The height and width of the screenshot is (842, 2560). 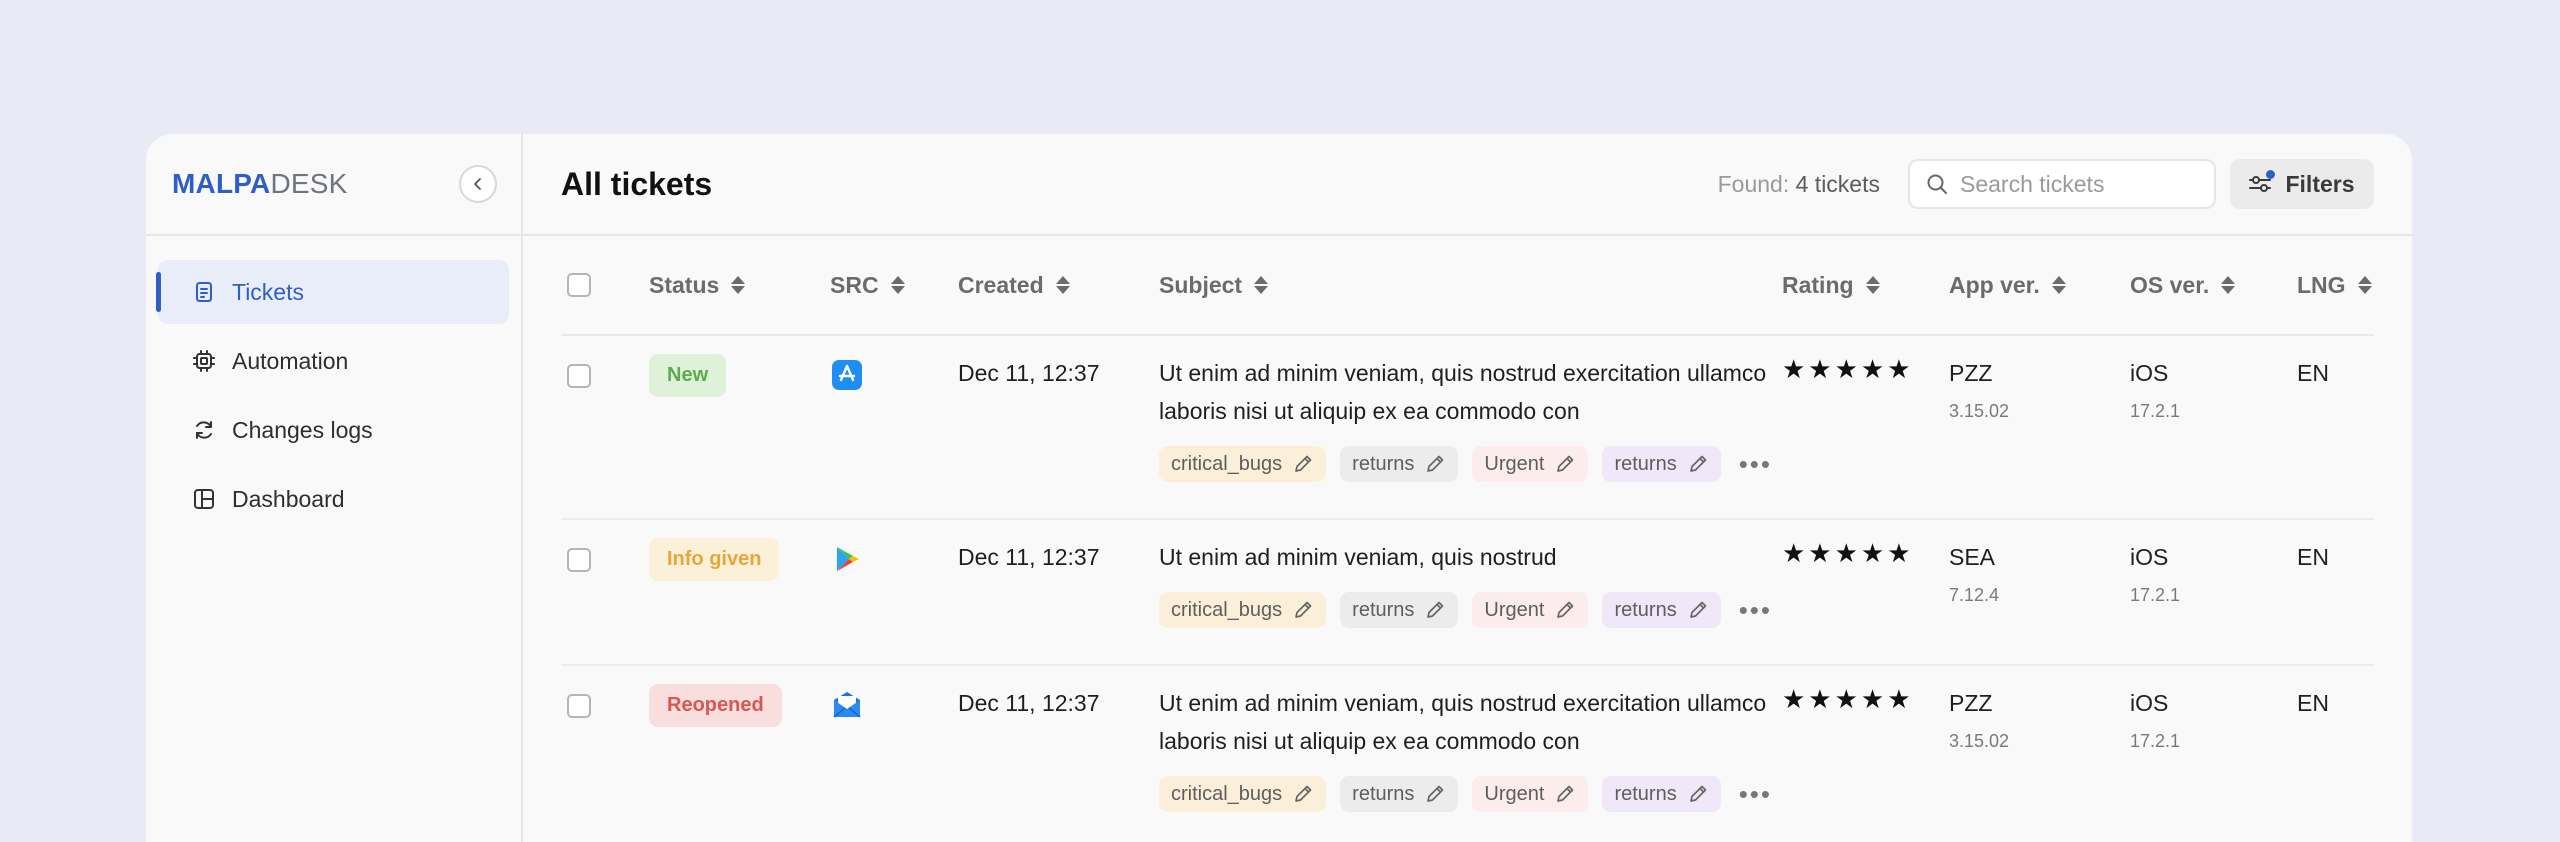 What do you see at coordinates (2080, 184) in the screenshot?
I see `search-input` at bounding box center [2080, 184].